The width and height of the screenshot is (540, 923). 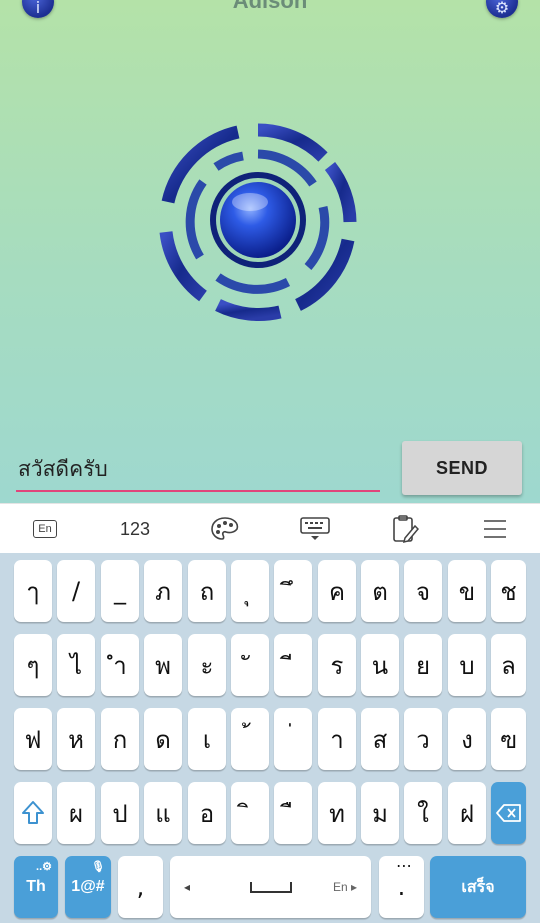 I want to click on space-key: ◂ En ▸, so click(x=270, y=887).